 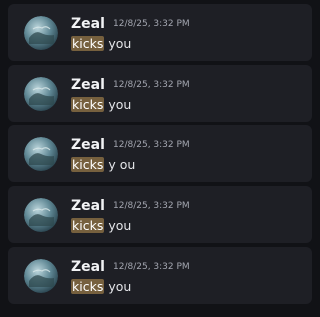 I want to click on message-text: kicks y ou, so click(x=103, y=165).